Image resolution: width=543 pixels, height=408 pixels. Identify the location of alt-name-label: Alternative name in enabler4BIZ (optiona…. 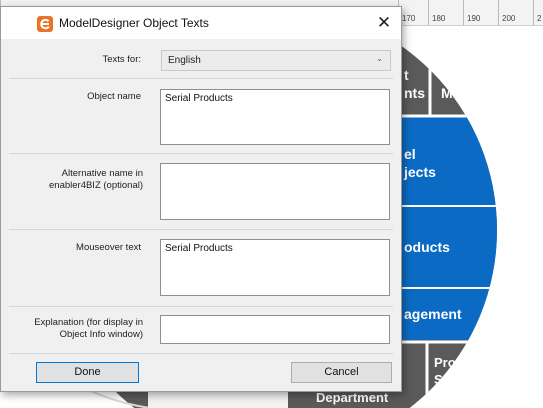
(96, 179).